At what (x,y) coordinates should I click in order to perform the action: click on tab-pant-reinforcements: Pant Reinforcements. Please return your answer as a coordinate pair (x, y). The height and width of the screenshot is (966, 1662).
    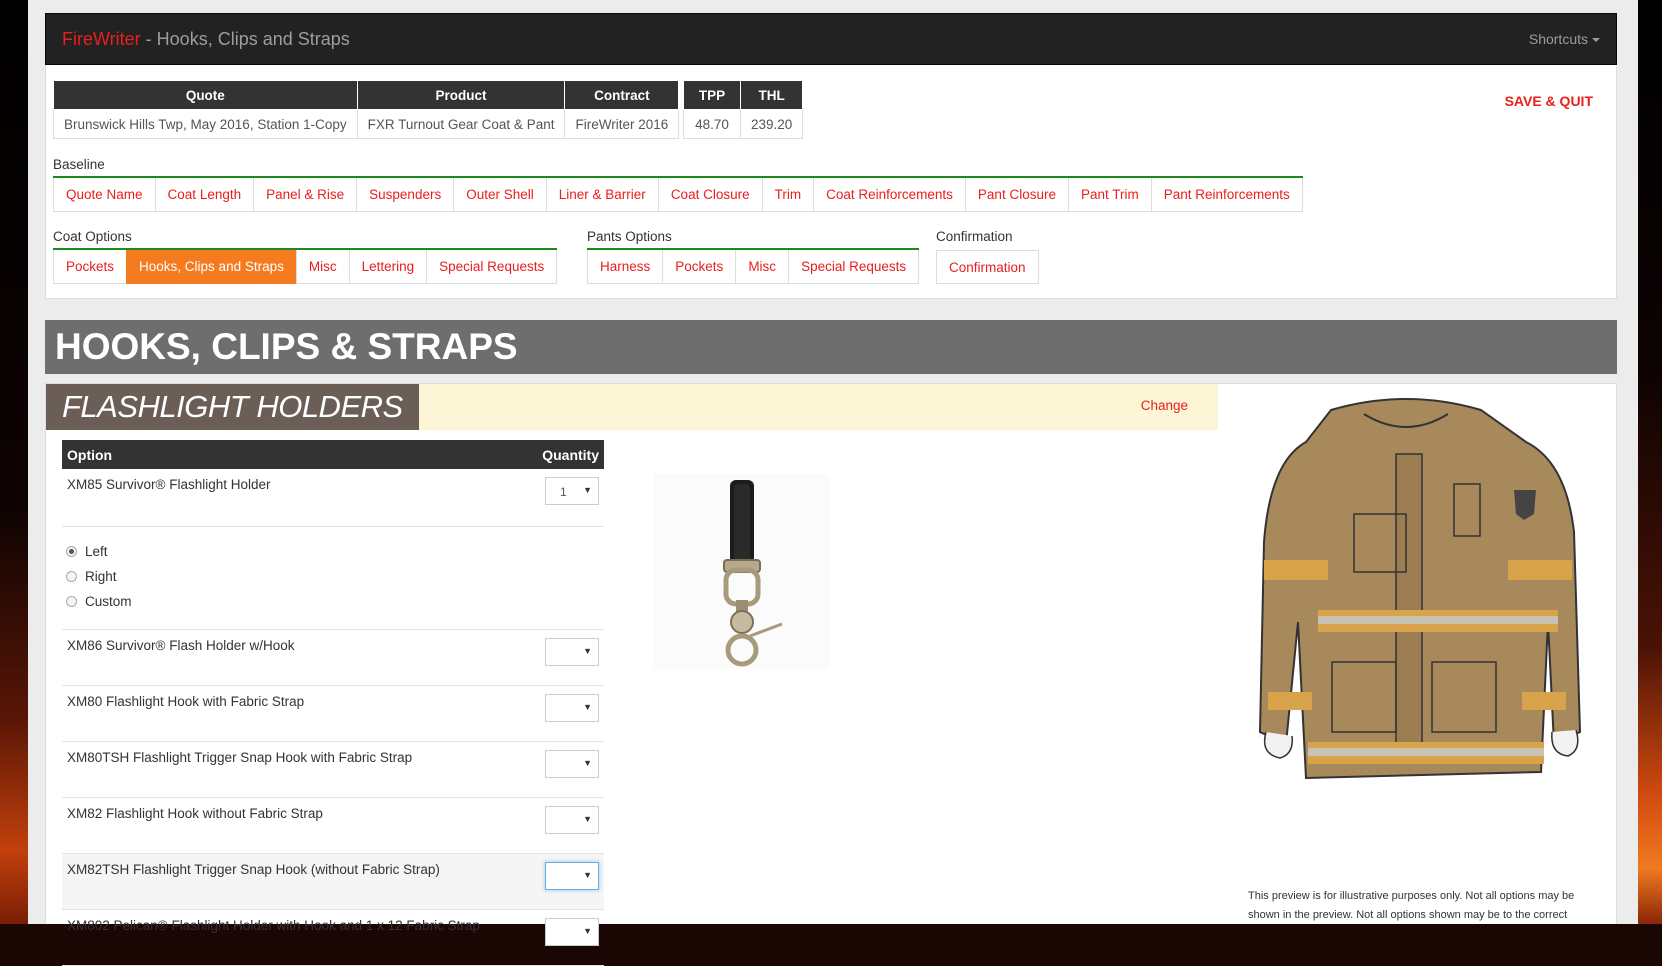
    Looking at the image, I should click on (1226, 195).